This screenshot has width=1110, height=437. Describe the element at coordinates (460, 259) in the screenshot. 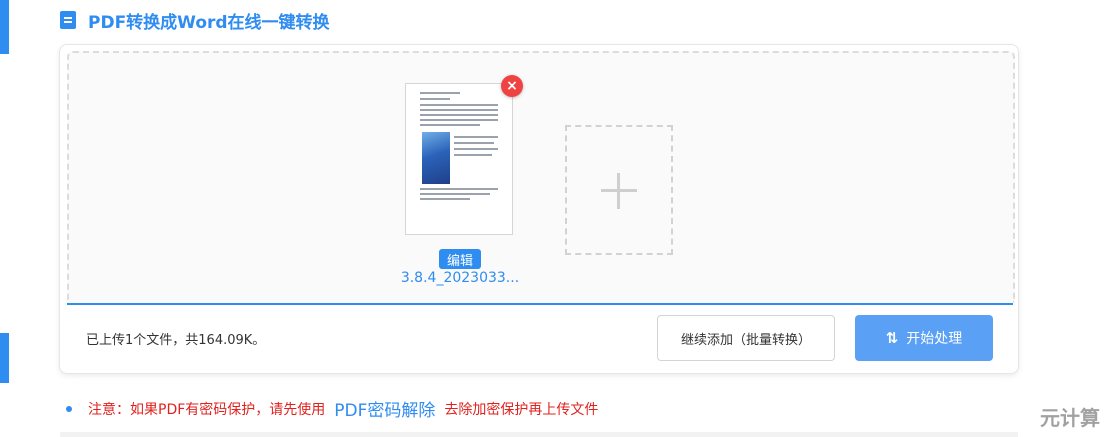

I see `edit-button: 编辑` at that location.